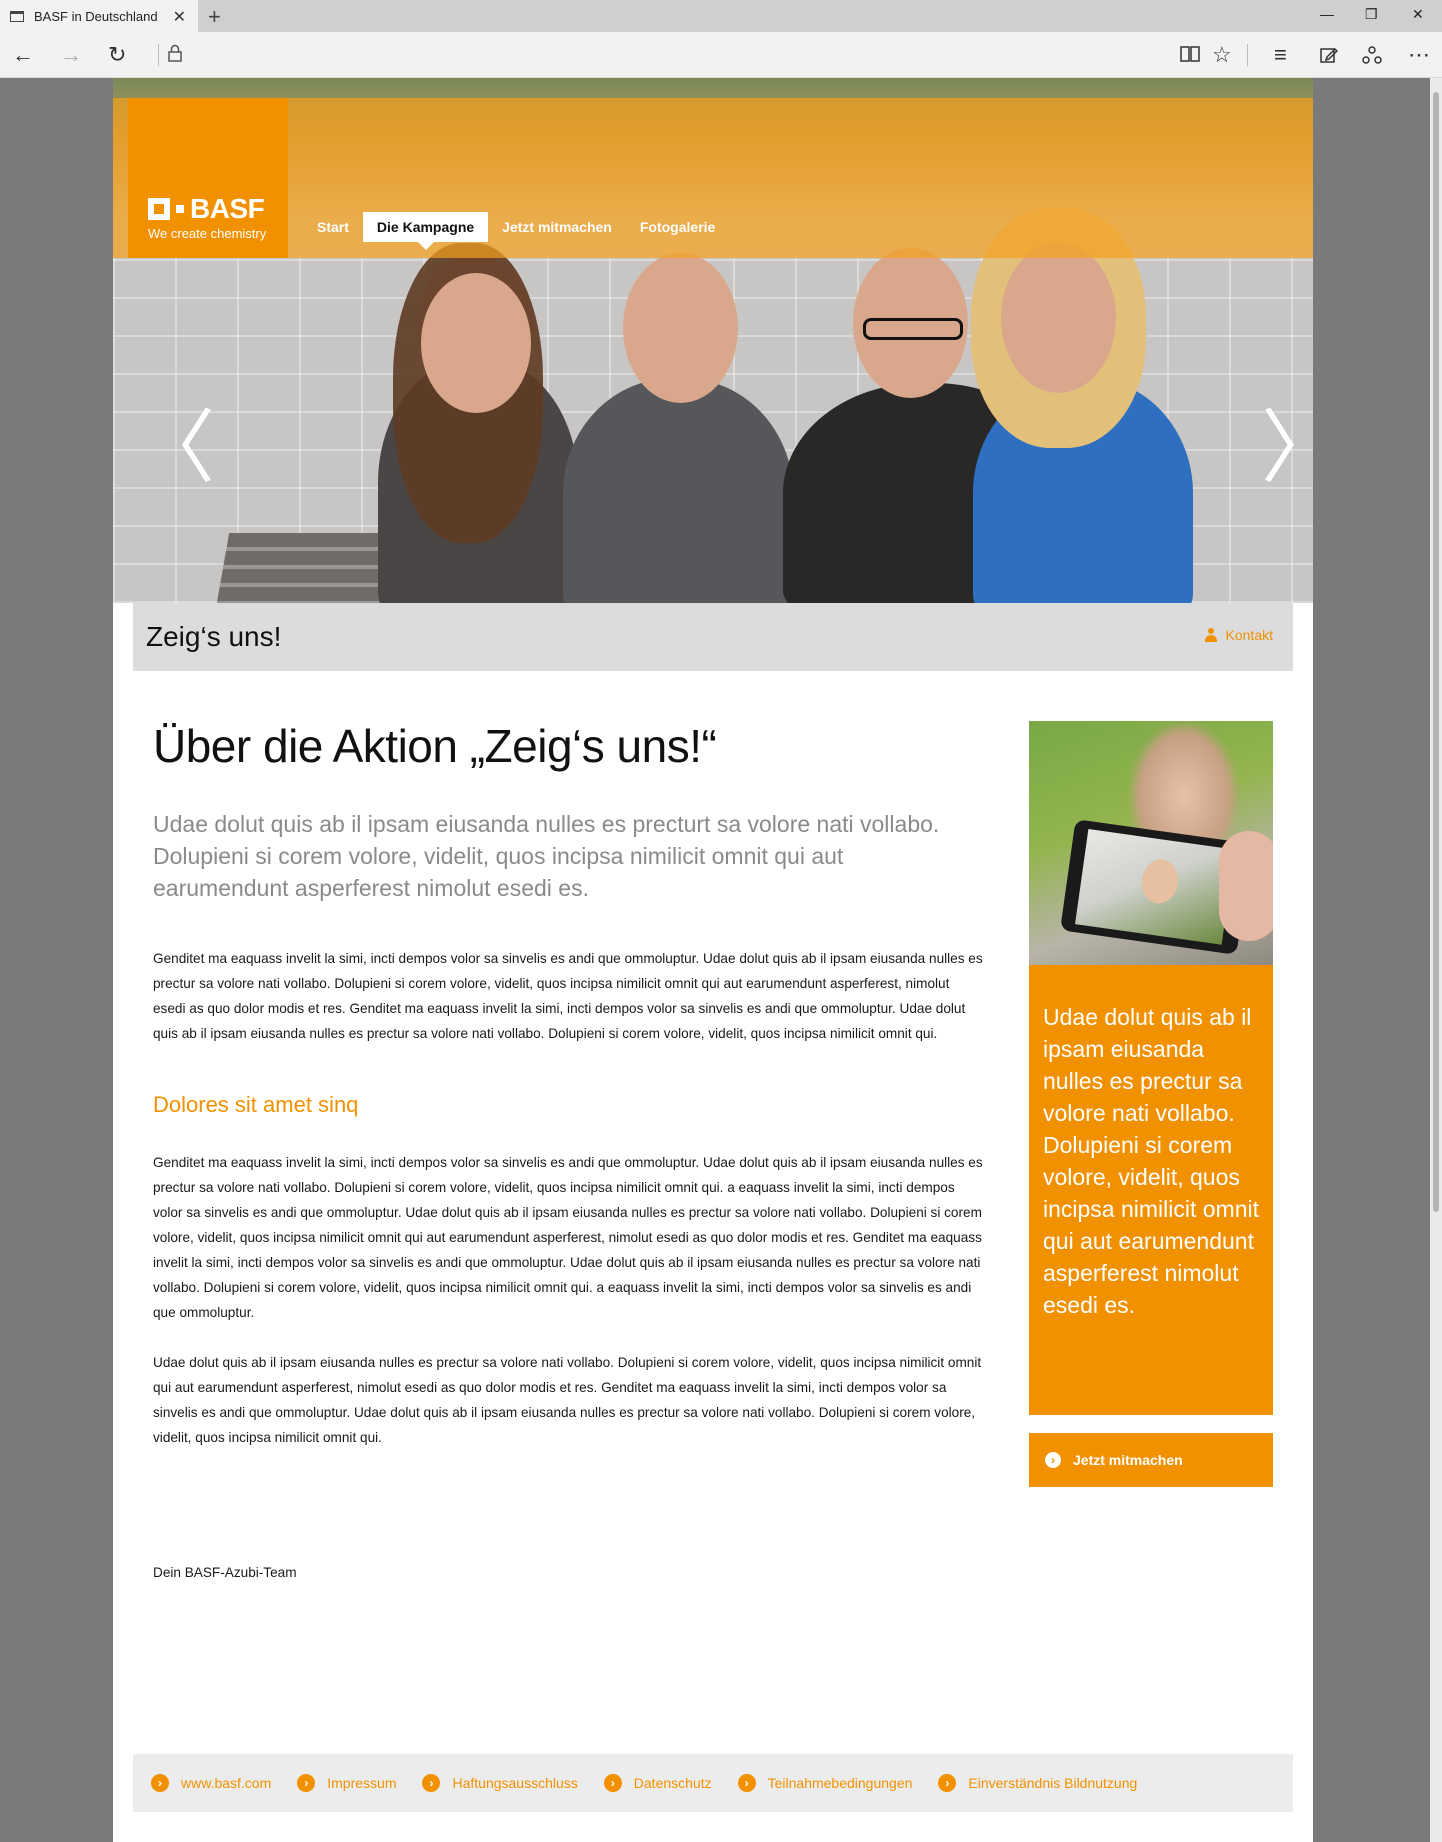  I want to click on web-note-icon, so click(1329, 57).